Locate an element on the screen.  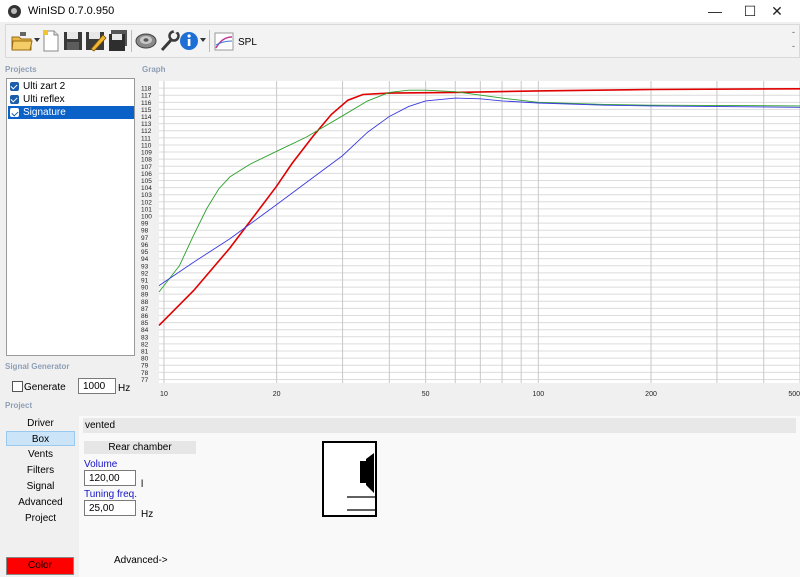
project-name: Signature is located at coordinates (44, 112).